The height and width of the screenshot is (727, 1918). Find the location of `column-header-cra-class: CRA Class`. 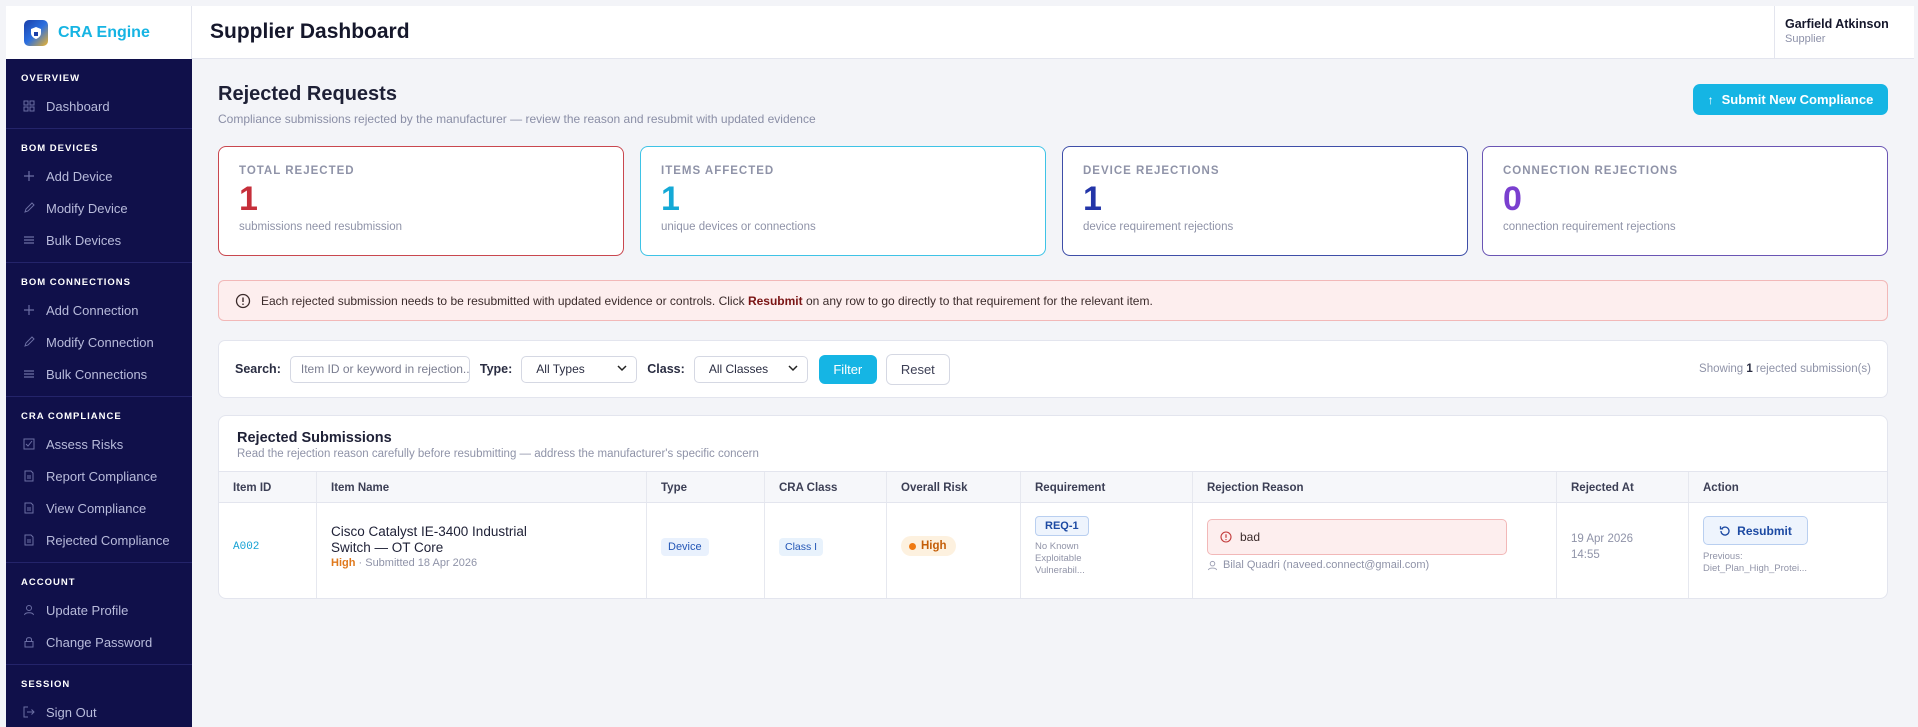

column-header-cra-class: CRA Class is located at coordinates (826, 487).